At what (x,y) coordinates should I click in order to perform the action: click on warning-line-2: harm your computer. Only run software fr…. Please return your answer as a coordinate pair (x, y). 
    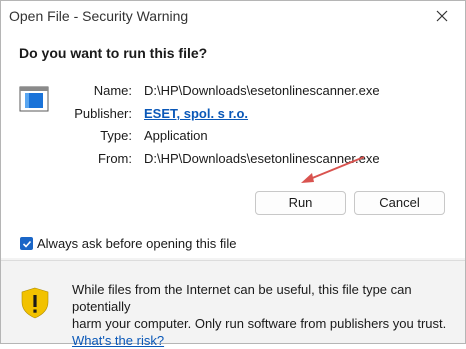
    Looking at the image, I should click on (259, 323).